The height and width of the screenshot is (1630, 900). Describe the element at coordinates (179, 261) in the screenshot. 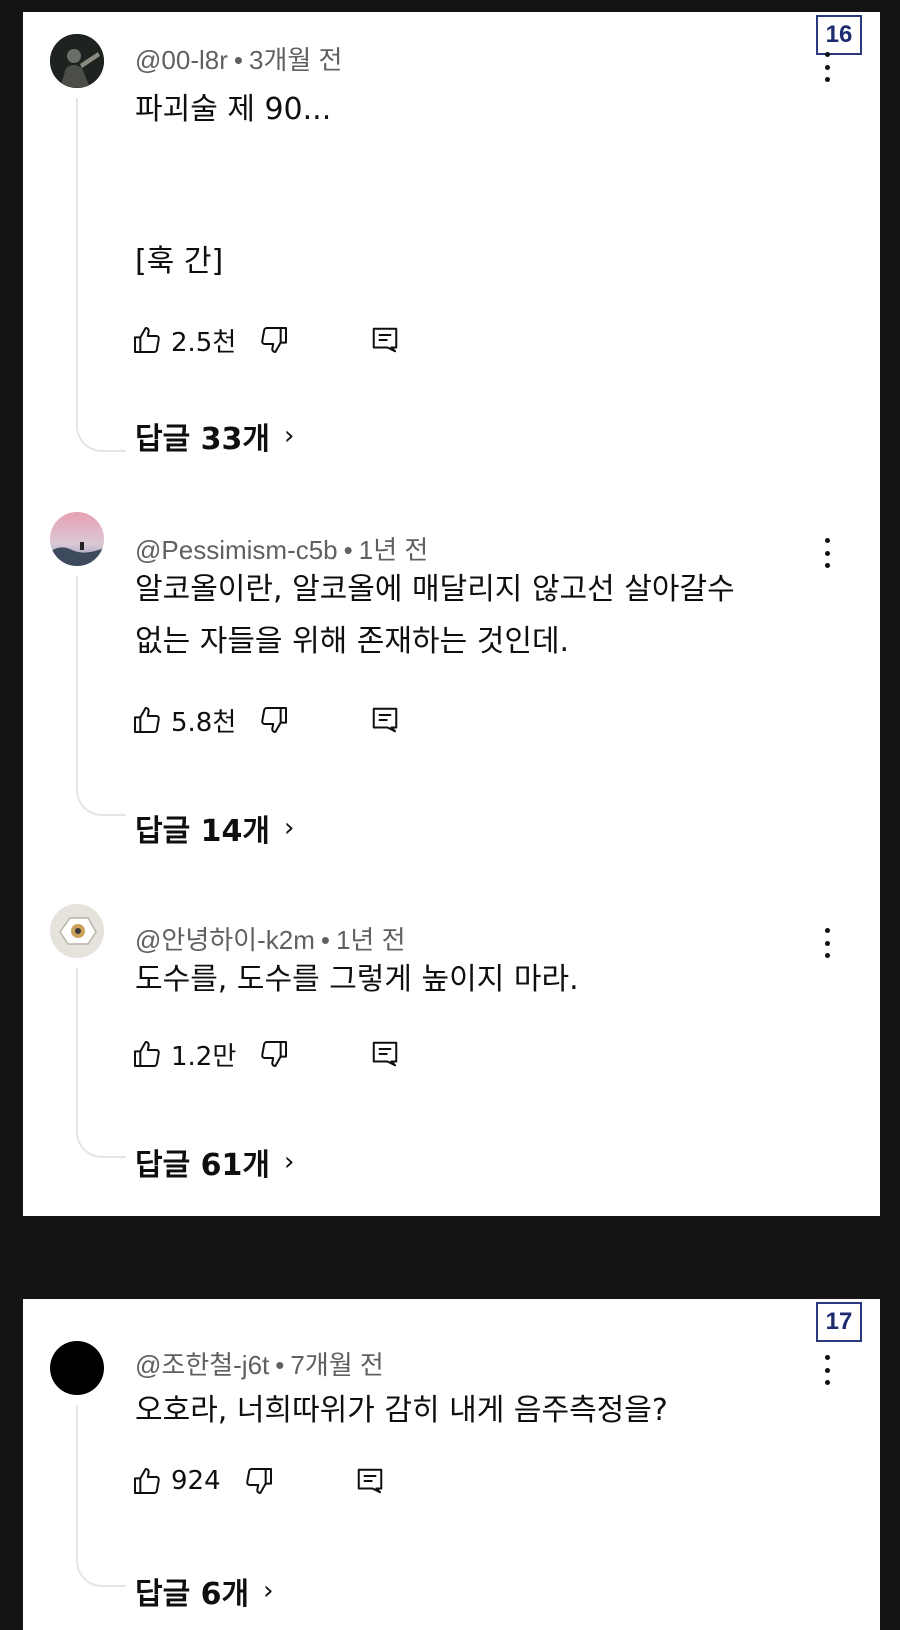

I see `comment-text-line: [훅 간]` at that location.